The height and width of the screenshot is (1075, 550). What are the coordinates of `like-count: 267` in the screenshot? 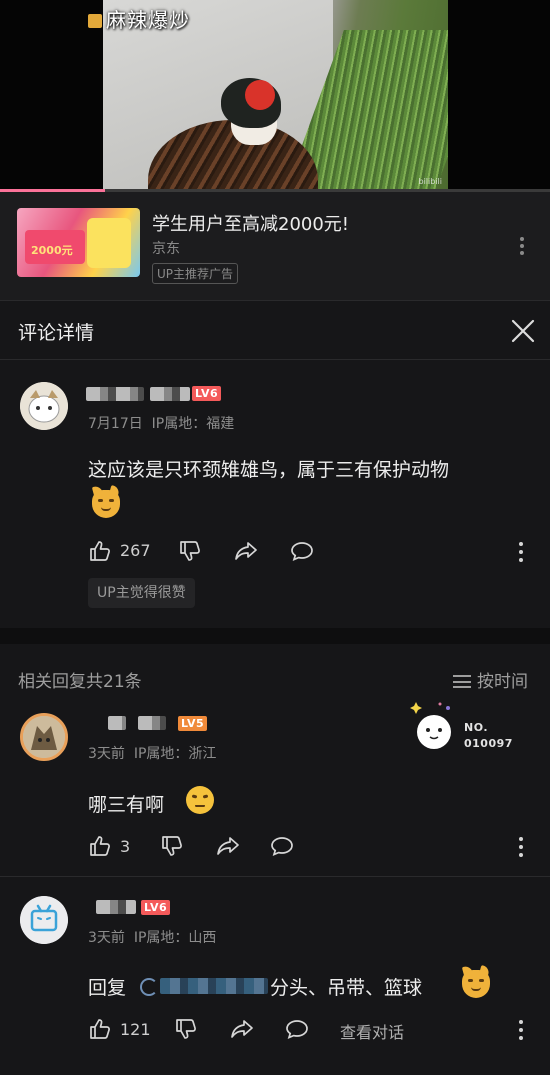 It's located at (135, 550).